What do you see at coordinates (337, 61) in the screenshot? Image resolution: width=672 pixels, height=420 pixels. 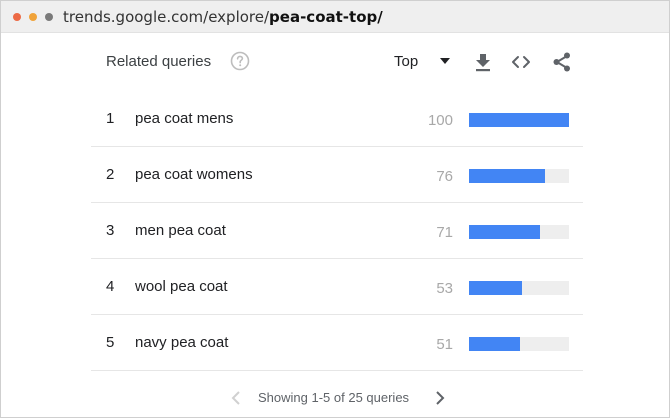 I see `card-header: Related queries Top` at bounding box center [337, 61].